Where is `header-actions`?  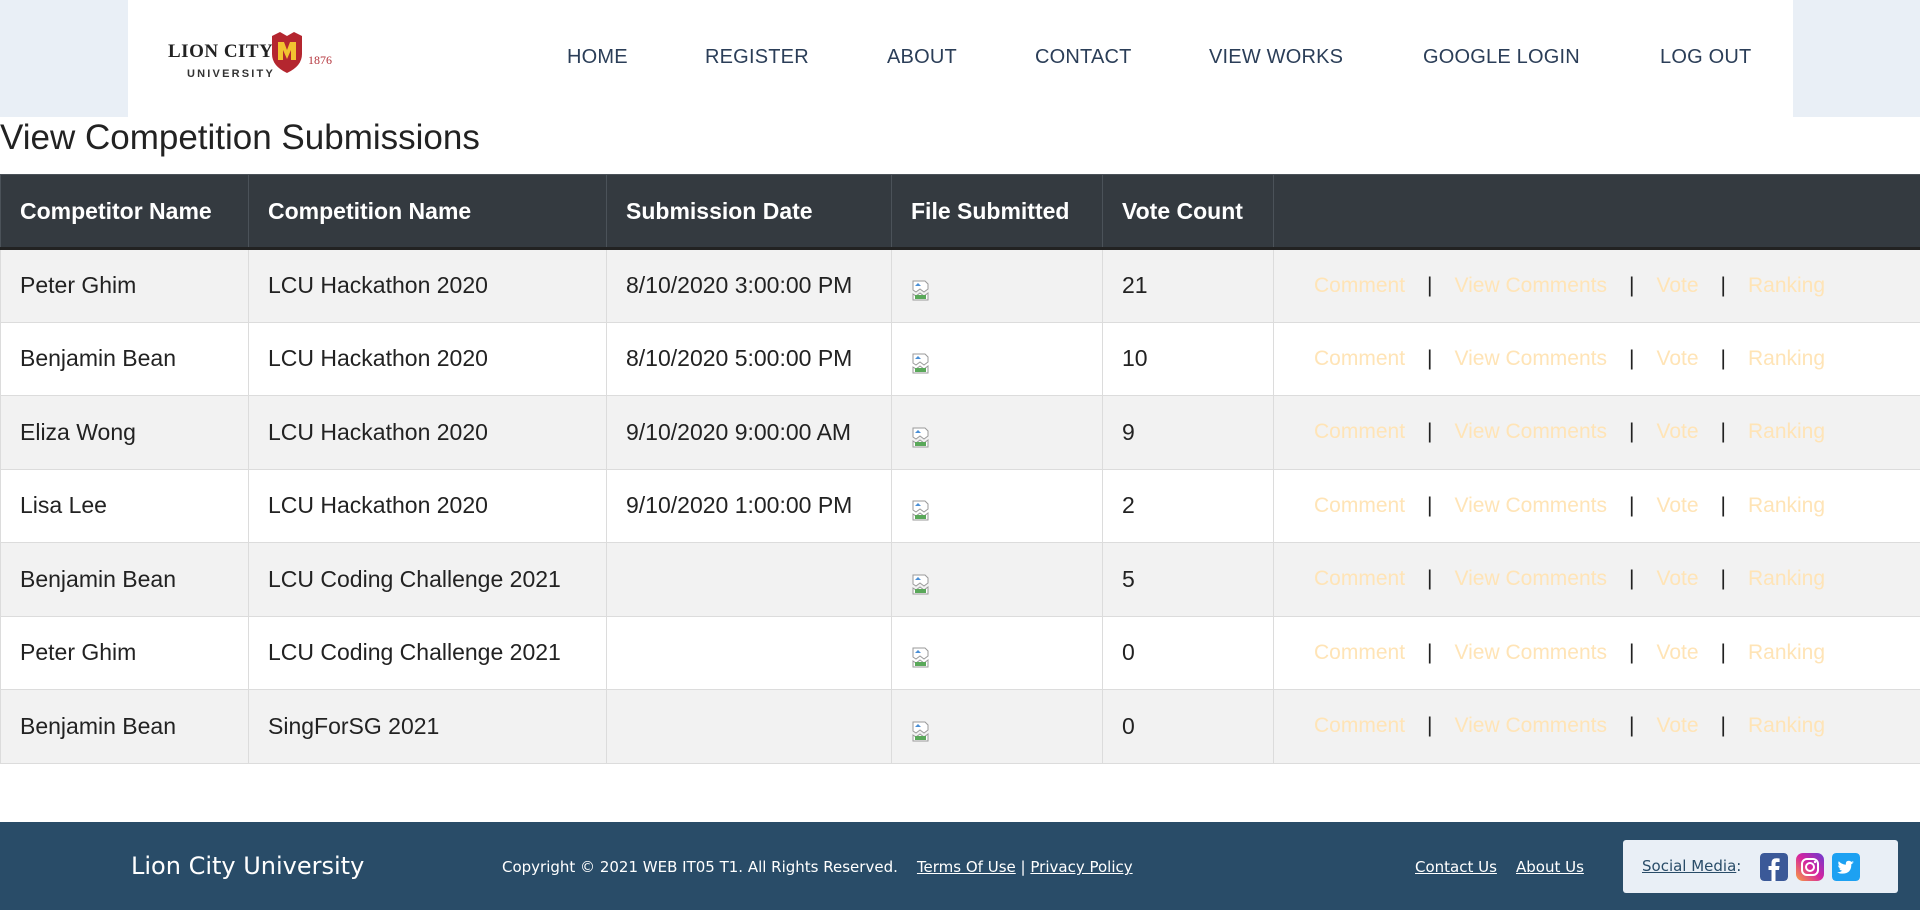
header-actions is located at coordinates (1596, 212).